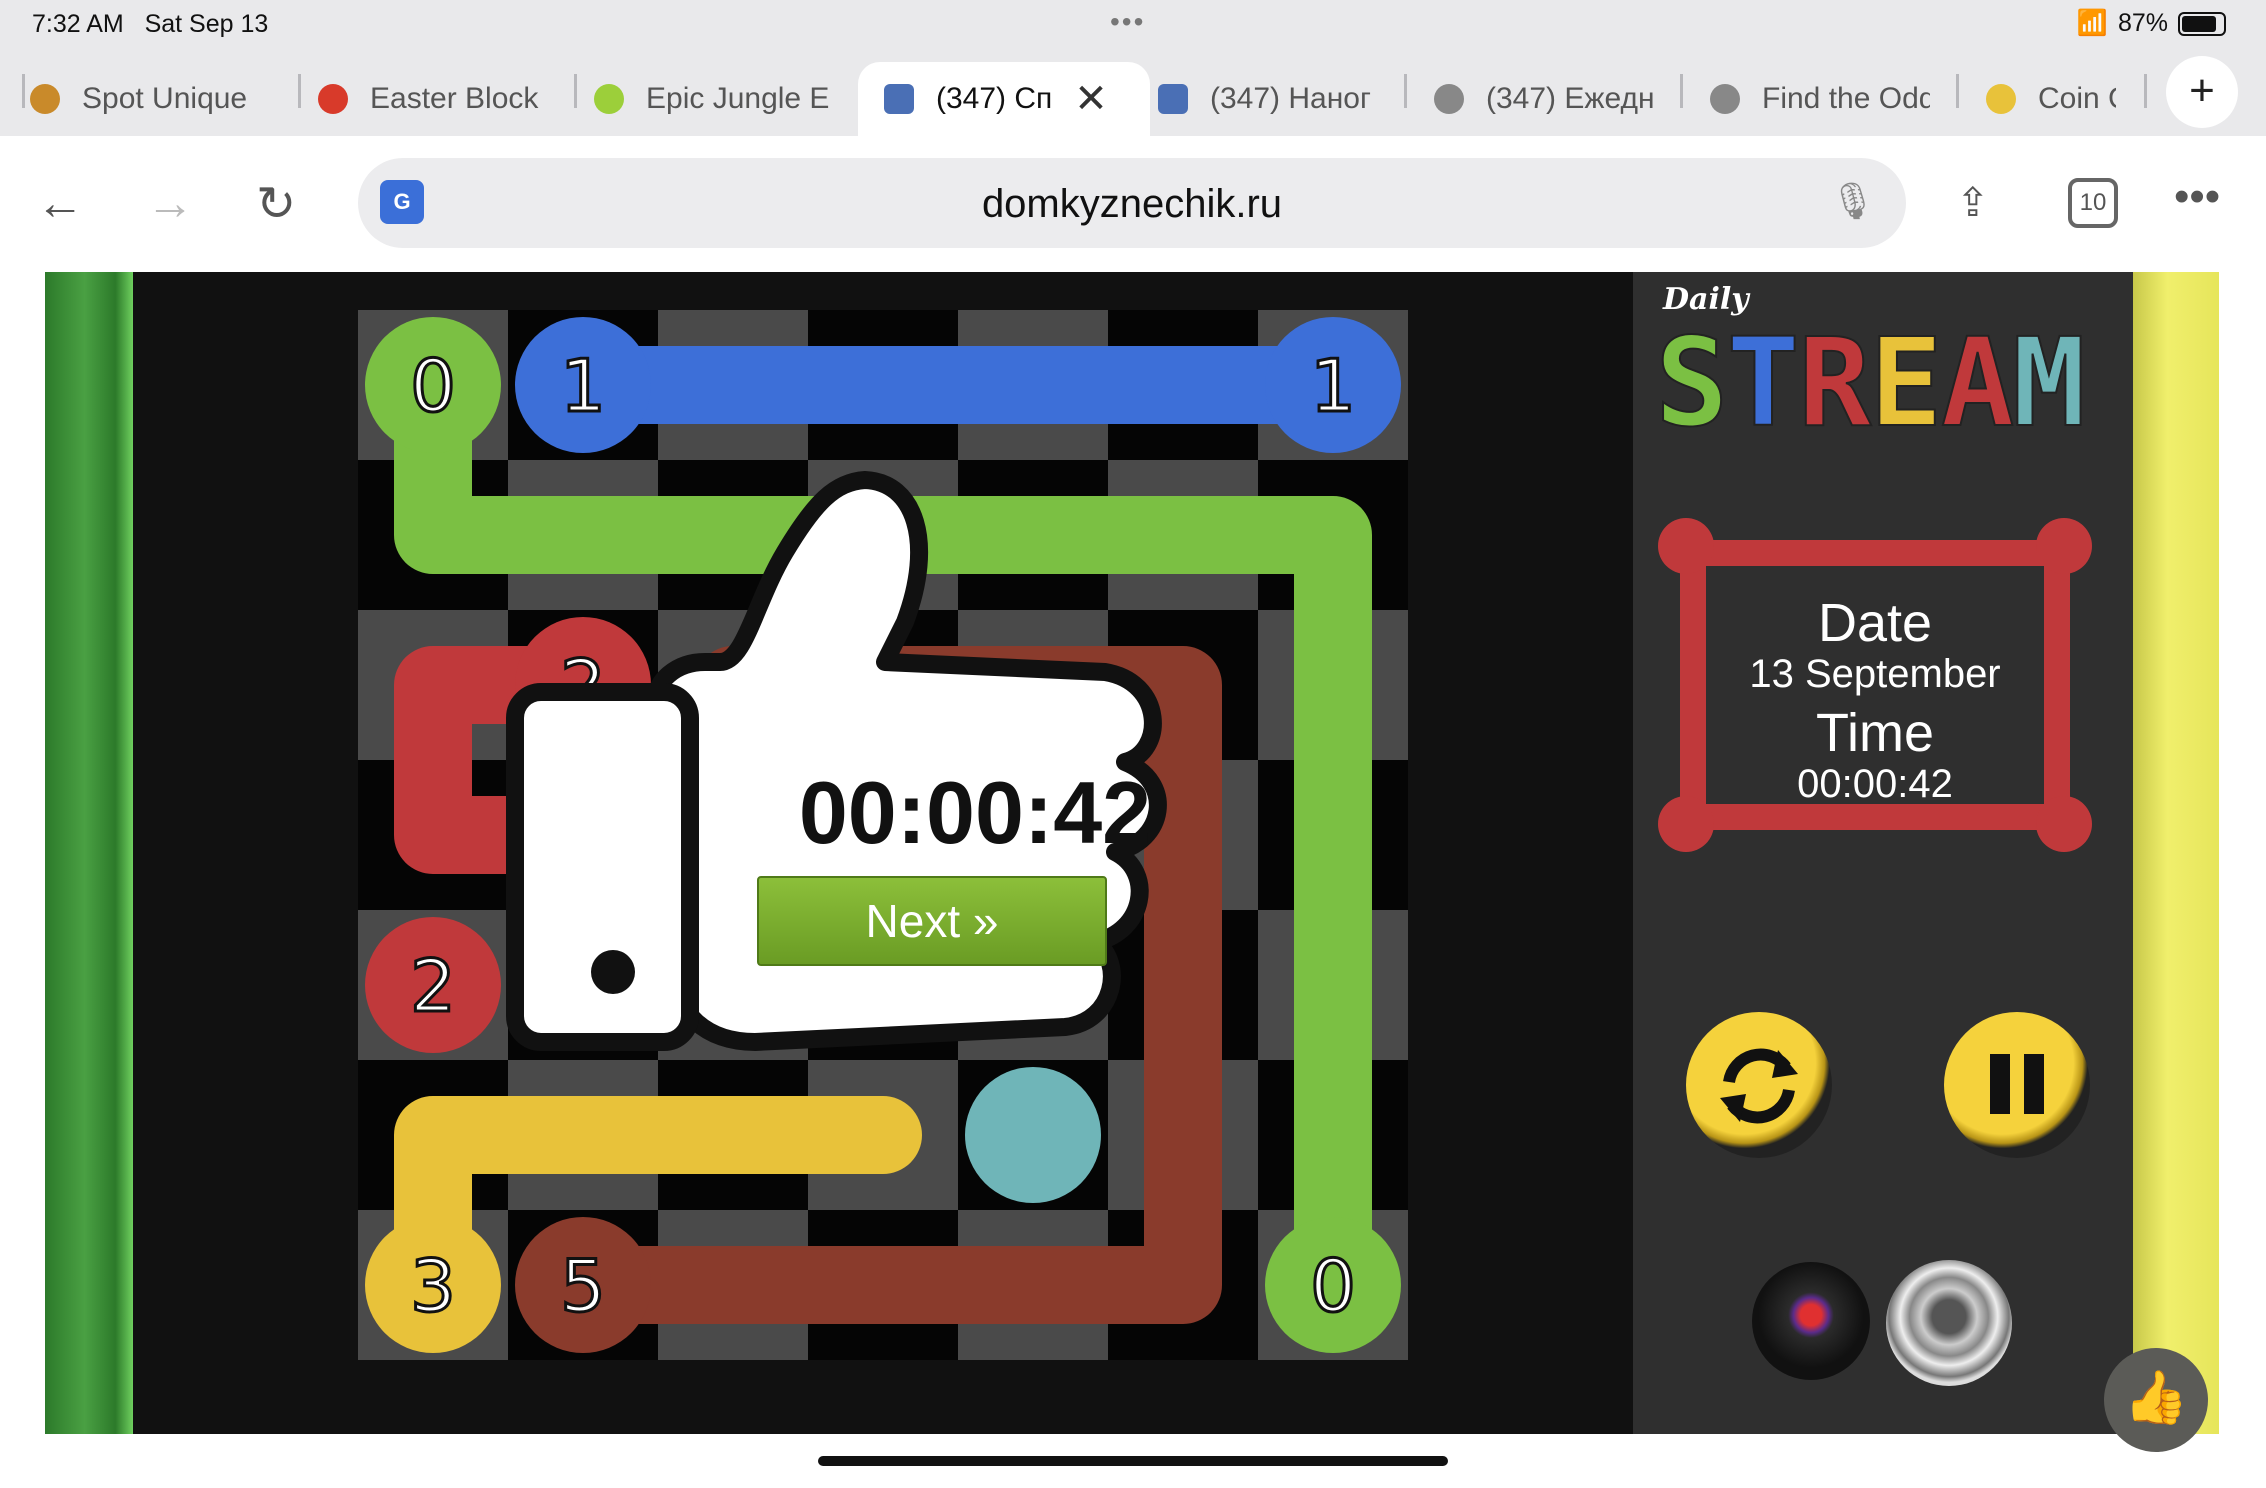 This screenshot has width=2266, height=1488. Describe the element at coordinates (1691, 383) in the screenshot. I see `logo-letter: S` at that location.